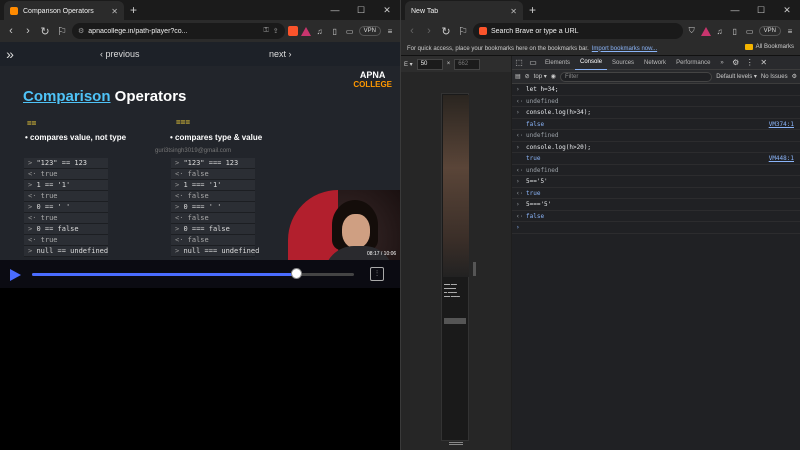 Image resolution: width=800 pixels, height=450 pixels. What do you see at coordinates (32, 123) in the screenshot?
I see `op-double-equals: ==` at bounding box center [32, 123].